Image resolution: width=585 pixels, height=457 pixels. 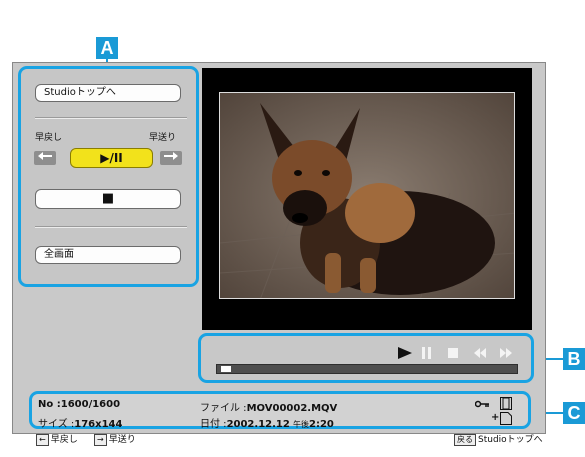 I want to click on forward-hint: → 早送り, so click(x=115, y=439).